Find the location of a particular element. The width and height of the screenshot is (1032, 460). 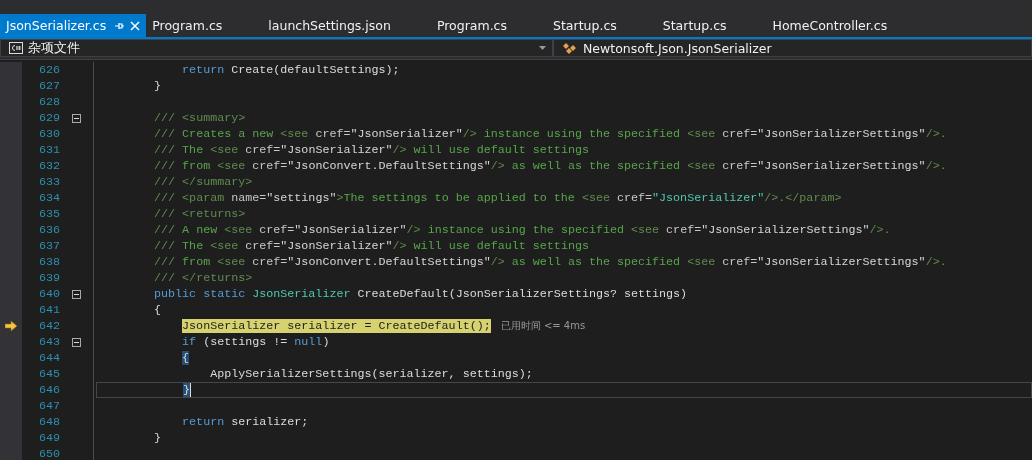

line-number: 627 is located at coordinates (48, 86).